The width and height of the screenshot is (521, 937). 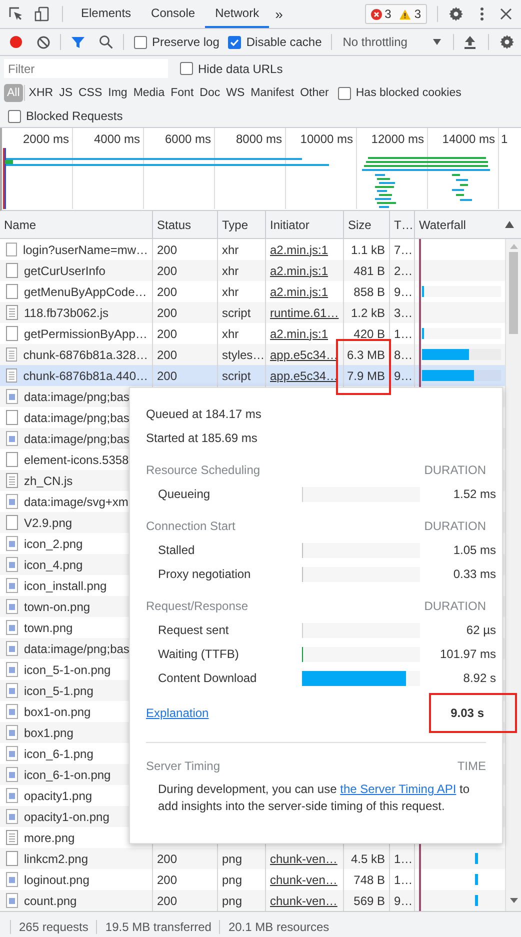 What do you see at coordinates (240, 69) in the screenshot?
I see `checkbox-label: Hide data URLs` at bounding box center [240, 69].